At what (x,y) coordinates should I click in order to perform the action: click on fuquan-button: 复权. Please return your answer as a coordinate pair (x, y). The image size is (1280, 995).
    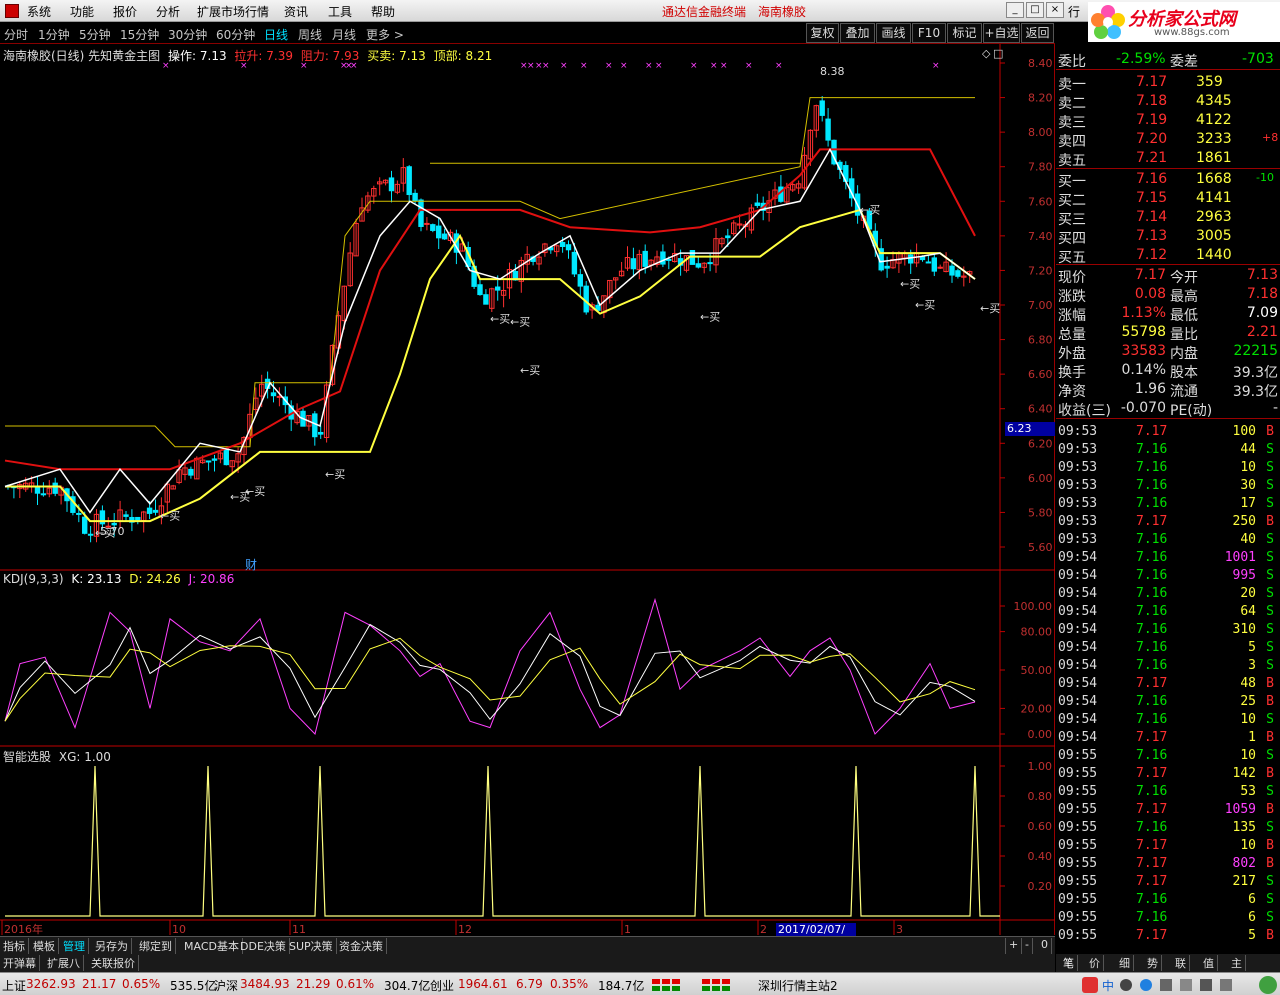
    Looking at the image, I should click on (822, 33).